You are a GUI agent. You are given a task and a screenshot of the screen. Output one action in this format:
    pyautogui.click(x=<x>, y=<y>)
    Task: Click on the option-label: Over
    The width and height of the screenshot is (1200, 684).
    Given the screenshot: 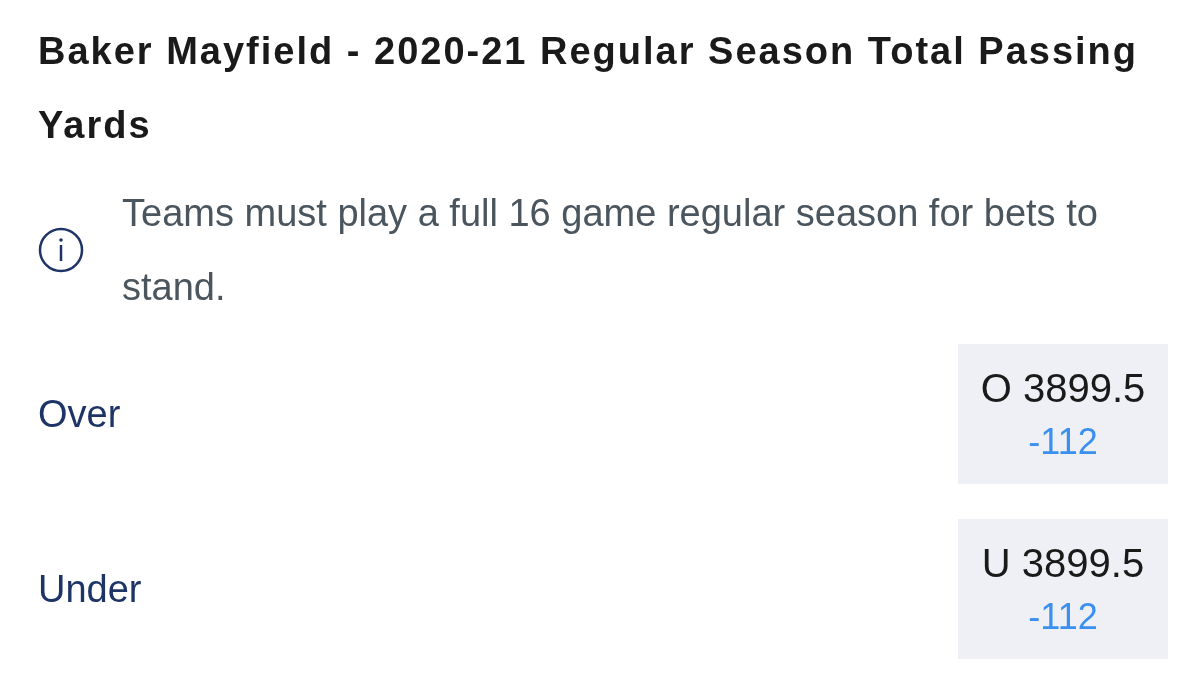 What is the action you would take?
    pyautogui.click(x=79, y=414)
    